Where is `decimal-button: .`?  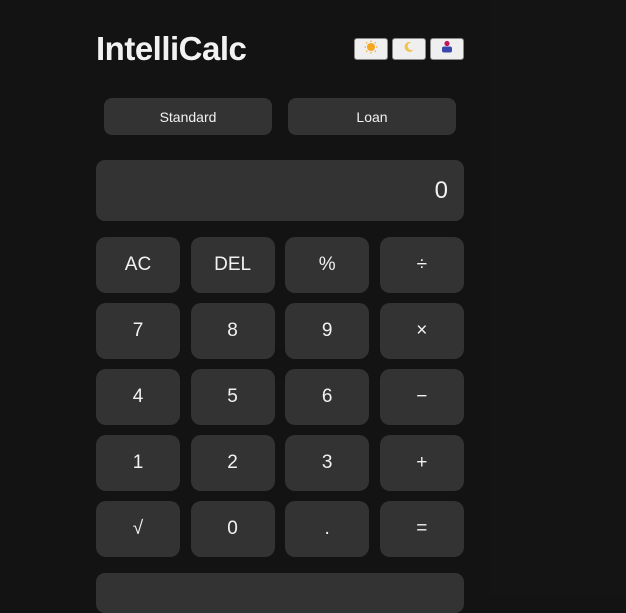
decimal-button: . is located at coordinates (327, 529).